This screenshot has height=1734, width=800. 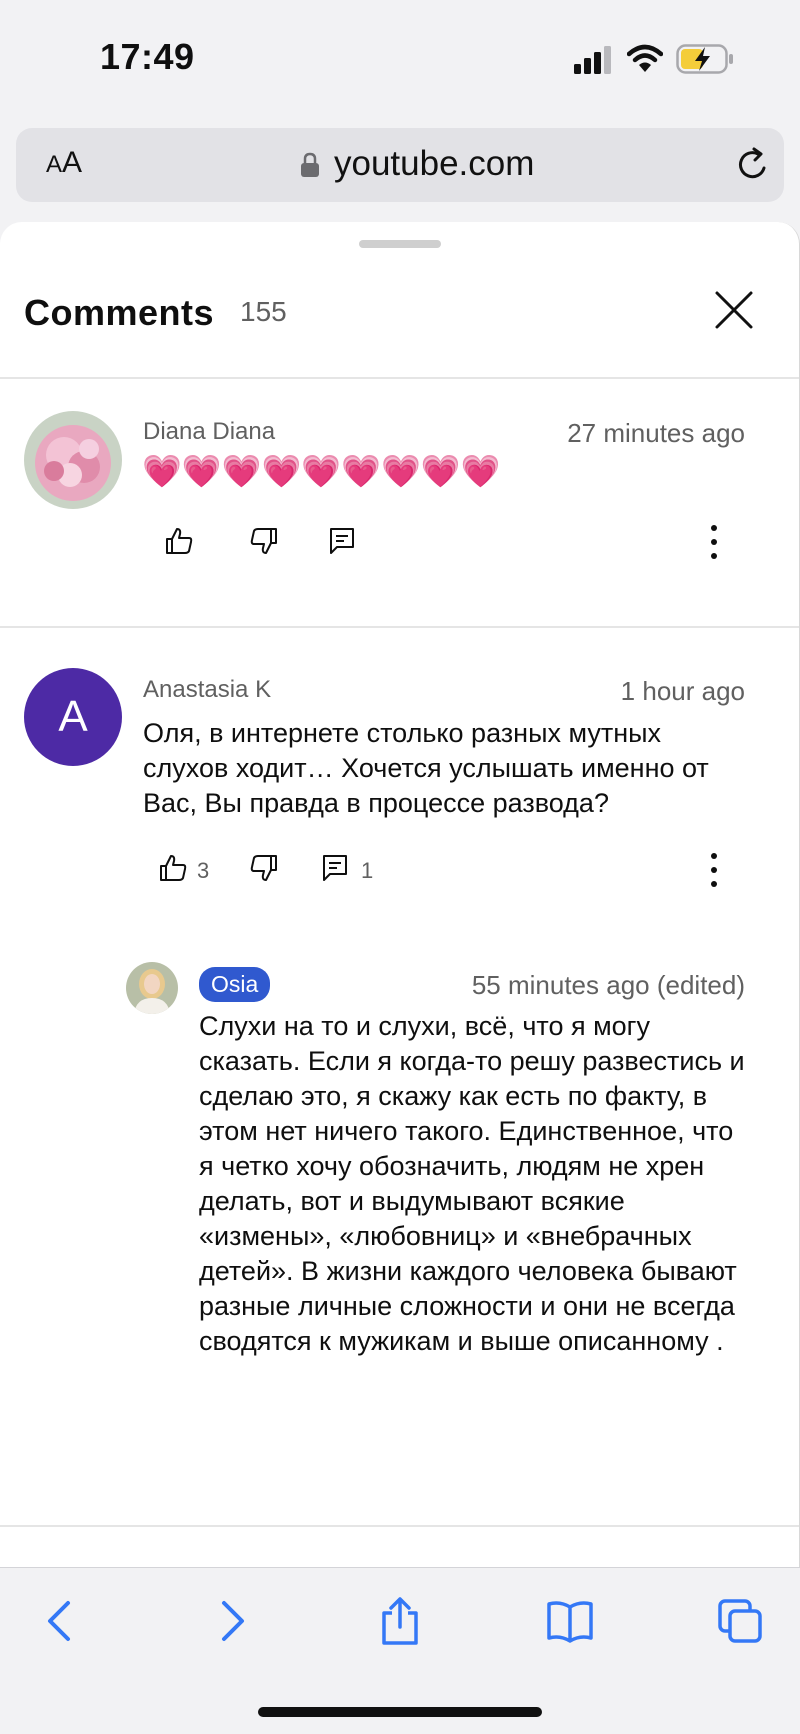 What do you see at coordinates (321, 471) in the screenshot?
I see `comment-text: 💗💗💗💗💗💗💗💗💗` at bounding box center [321, 471].